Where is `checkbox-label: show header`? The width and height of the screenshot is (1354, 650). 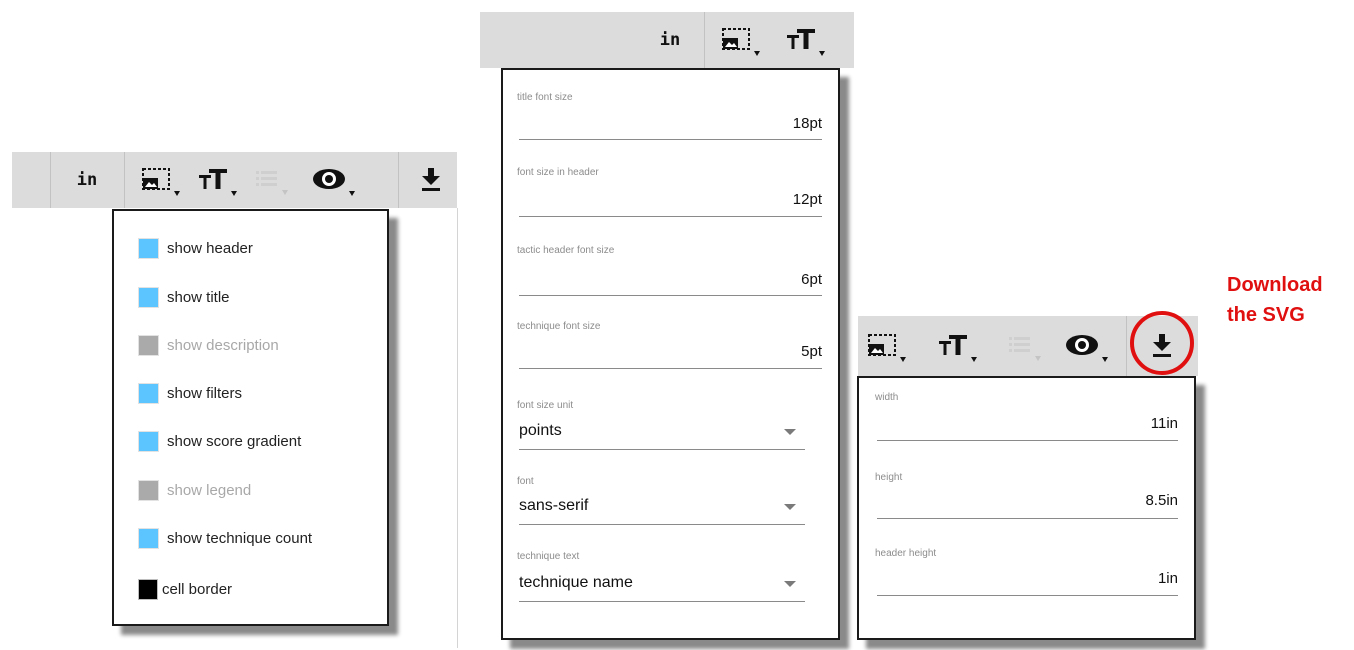
checkbox-label: show header is located at coordinates (210, 248).